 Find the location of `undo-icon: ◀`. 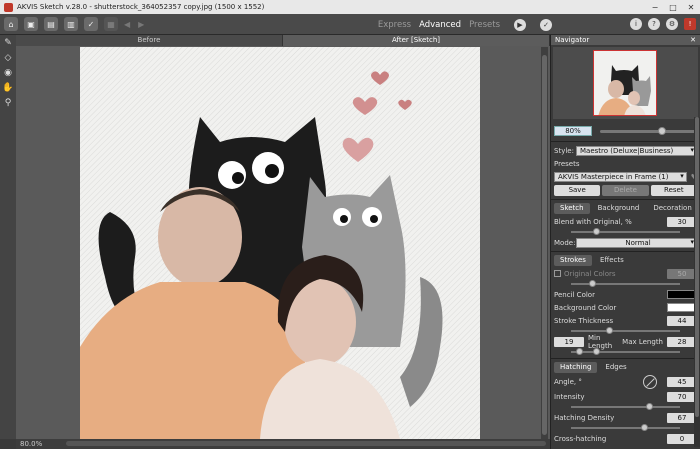

undo-icon: ◀ is located at coordinates (127, 24).